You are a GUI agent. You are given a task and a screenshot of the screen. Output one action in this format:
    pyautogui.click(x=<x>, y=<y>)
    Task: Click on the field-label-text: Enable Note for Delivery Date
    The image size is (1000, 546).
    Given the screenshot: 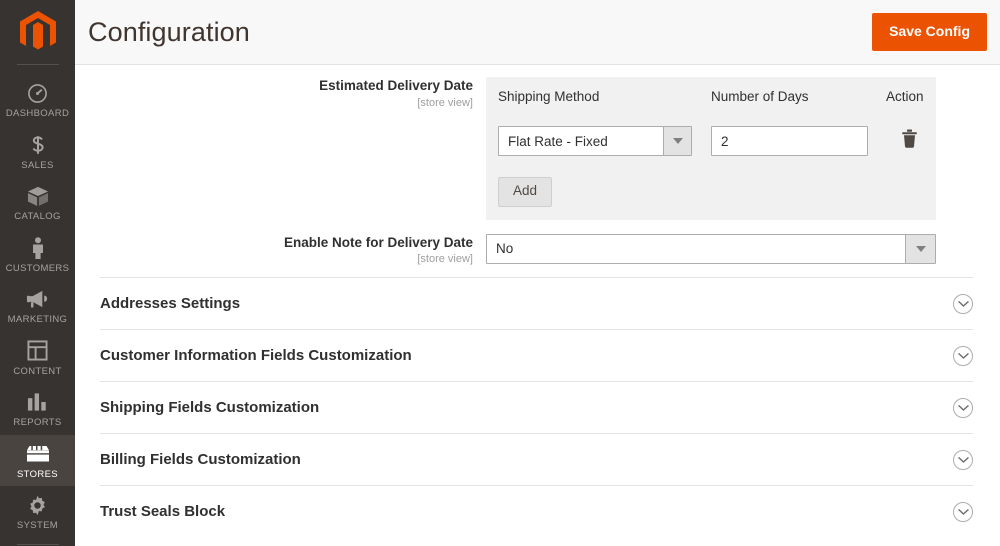 What is the action you would take?
    pyautogui.click(x=378, y=242)
    